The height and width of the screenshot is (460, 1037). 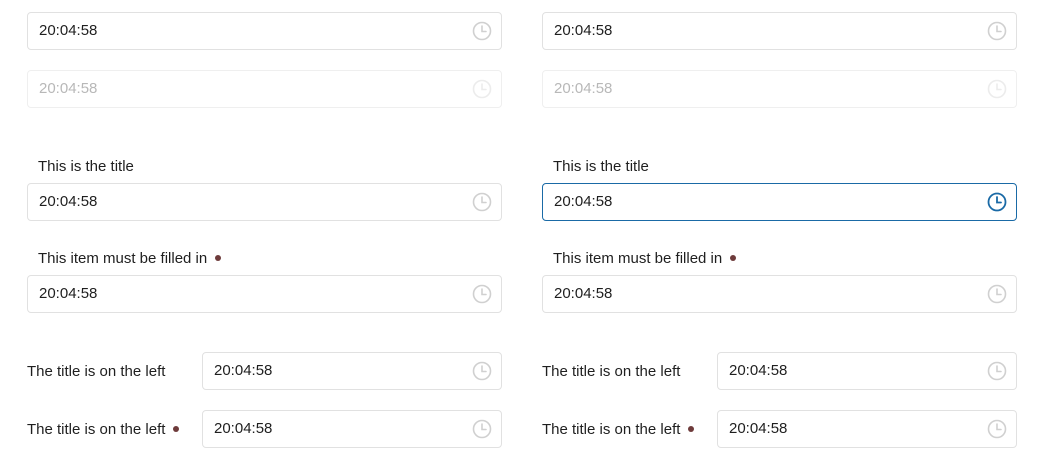 I want to click on time-picker-titled: 20:04:58, so click(x=264, y=202).